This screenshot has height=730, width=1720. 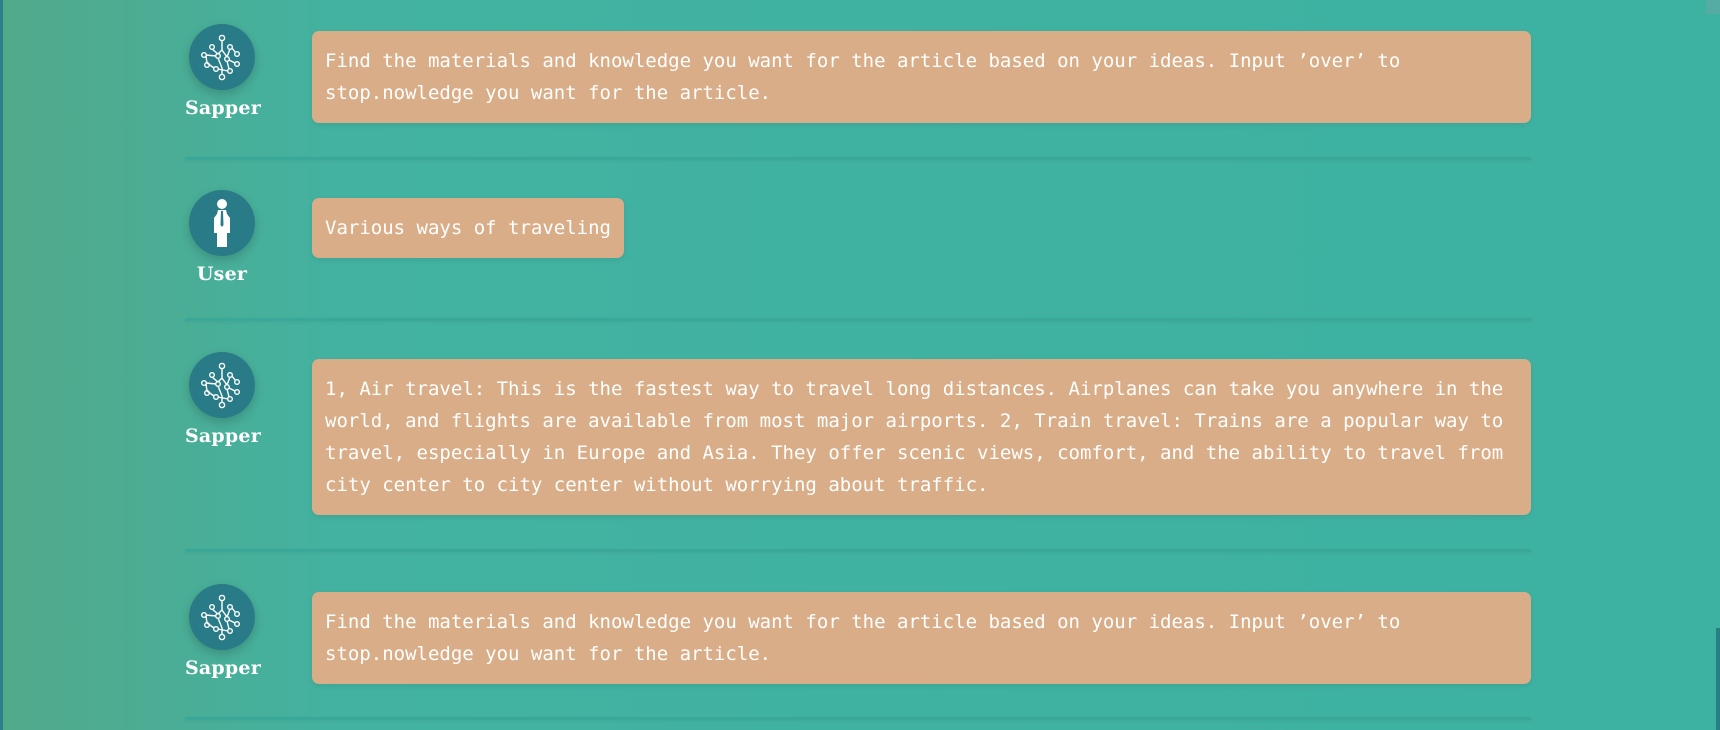 I want to click on message-bubble: Various ways of traveling, so click(x=468, y=228).